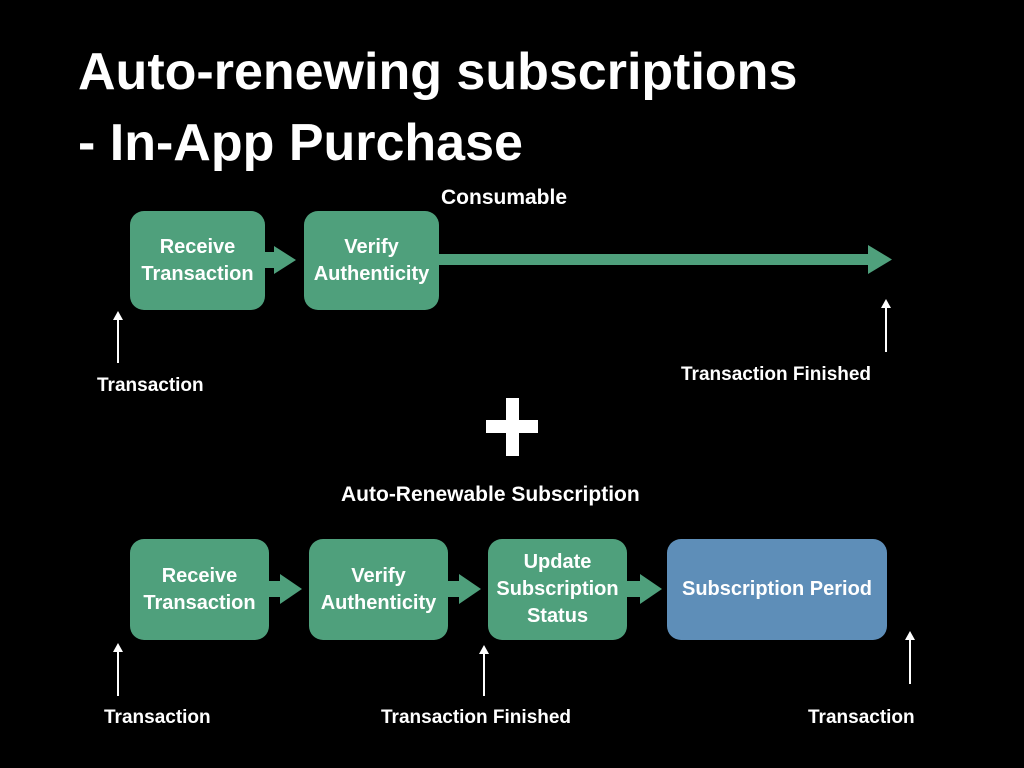 The image size is (1024, 768). I want to click on consumable-label: Consumable, so click(504, 197).